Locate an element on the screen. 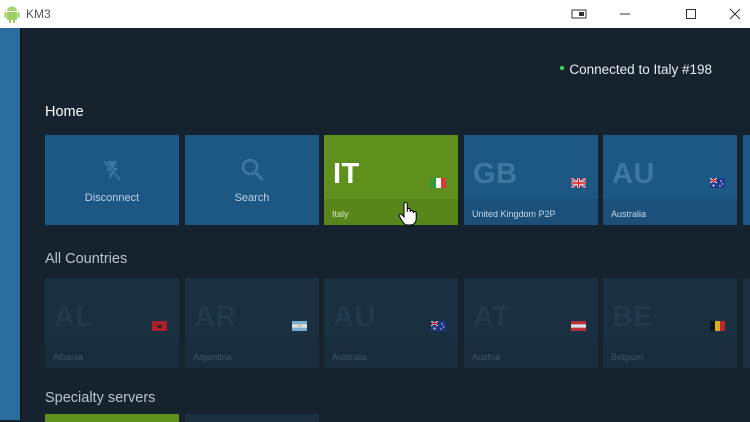 This screenshot has width=750, height=422. disconnect-button: Disconnect is located at coordinates (112, 180).